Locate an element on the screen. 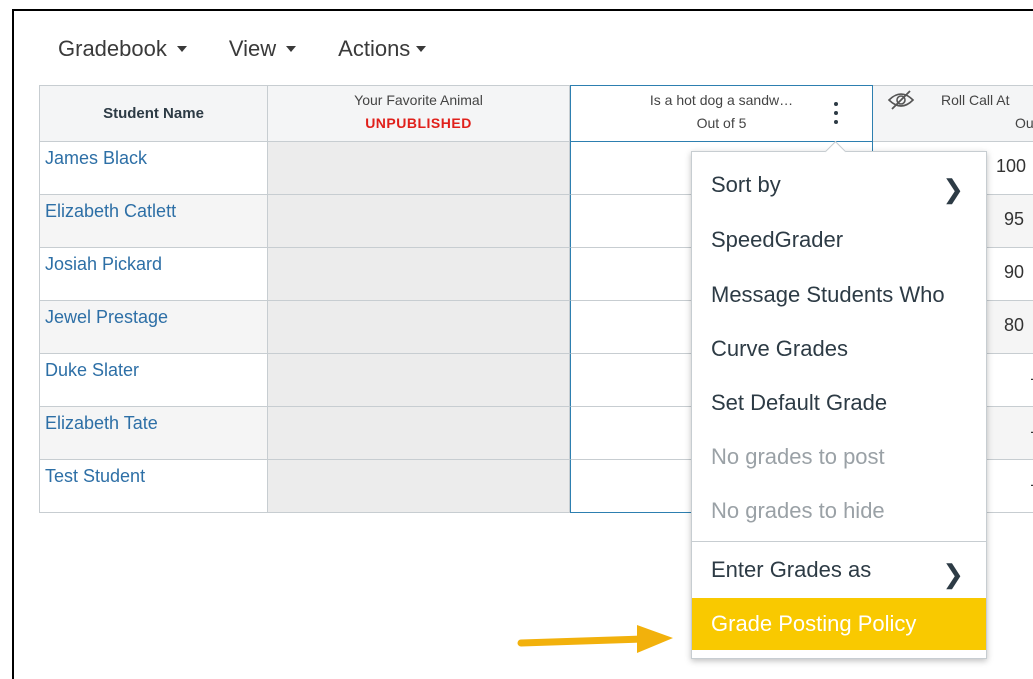  roll-call-grade: 95 is located at coordinates (1014, 219).